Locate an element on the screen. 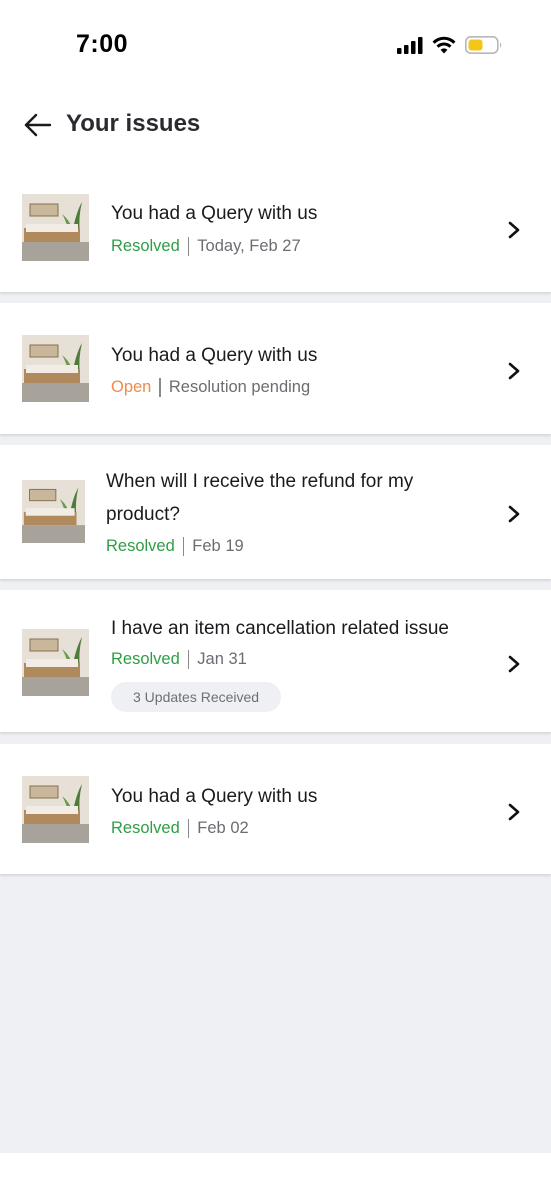 This screenshot has height=1200, width=551. page-title: Your issues is located at coordinates (133, 123).